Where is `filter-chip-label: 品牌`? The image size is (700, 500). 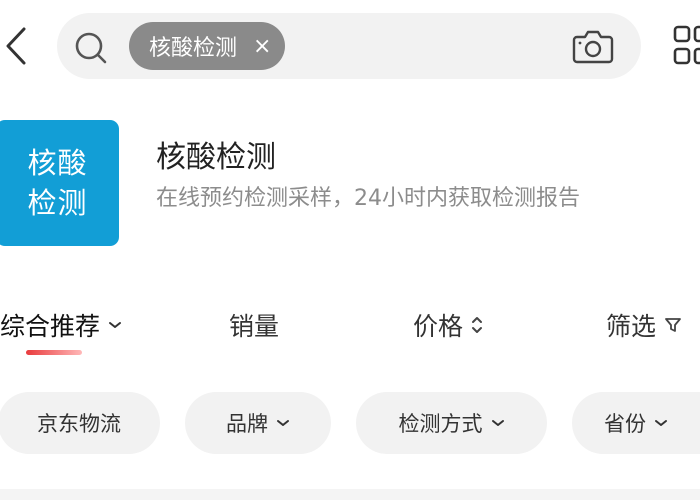 filter-chip-label: 品牌 is located at coordinates (247, 424).